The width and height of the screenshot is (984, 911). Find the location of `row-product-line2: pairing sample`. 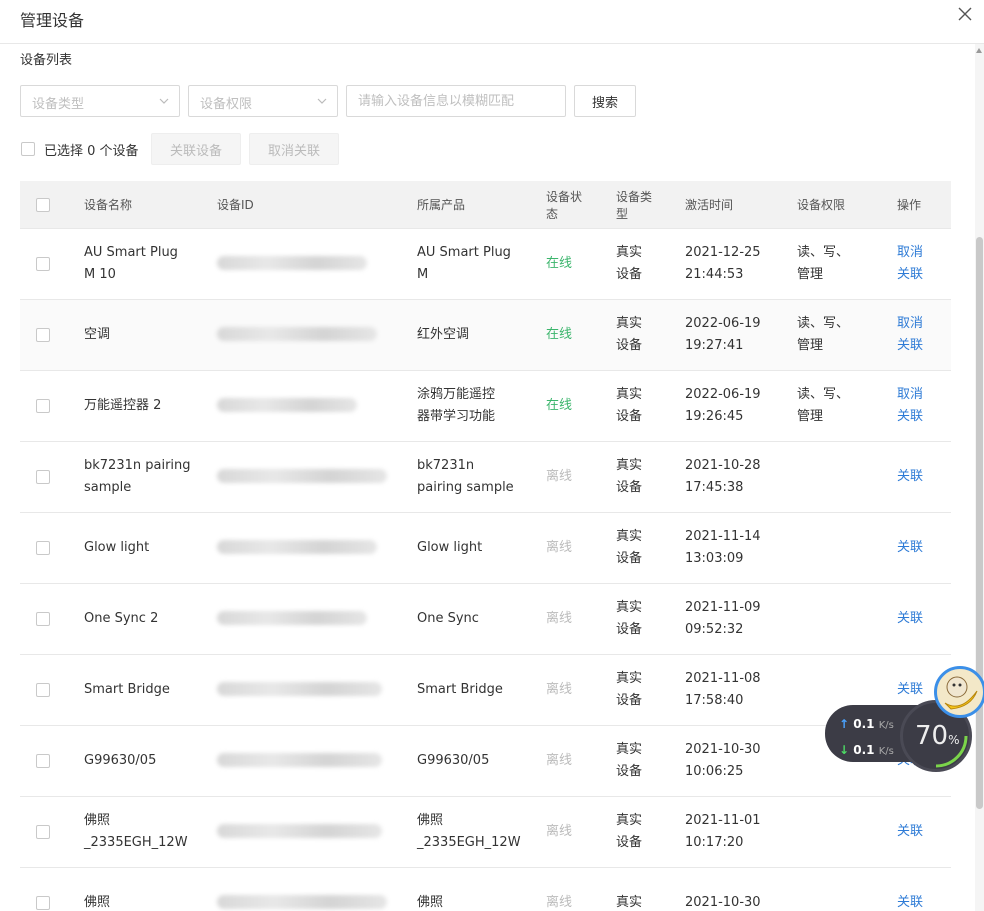

row-product-line2: pairing sample is located at coordinates (465, 487).